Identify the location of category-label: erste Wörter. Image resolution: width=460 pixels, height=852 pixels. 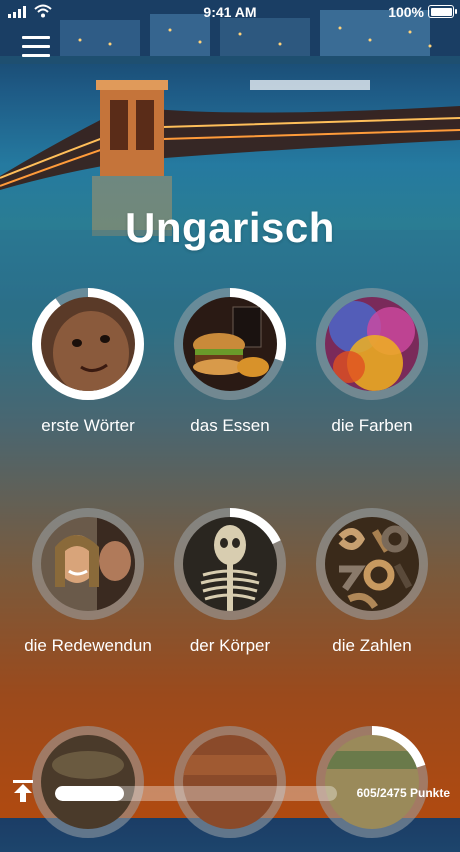
(88, 425).